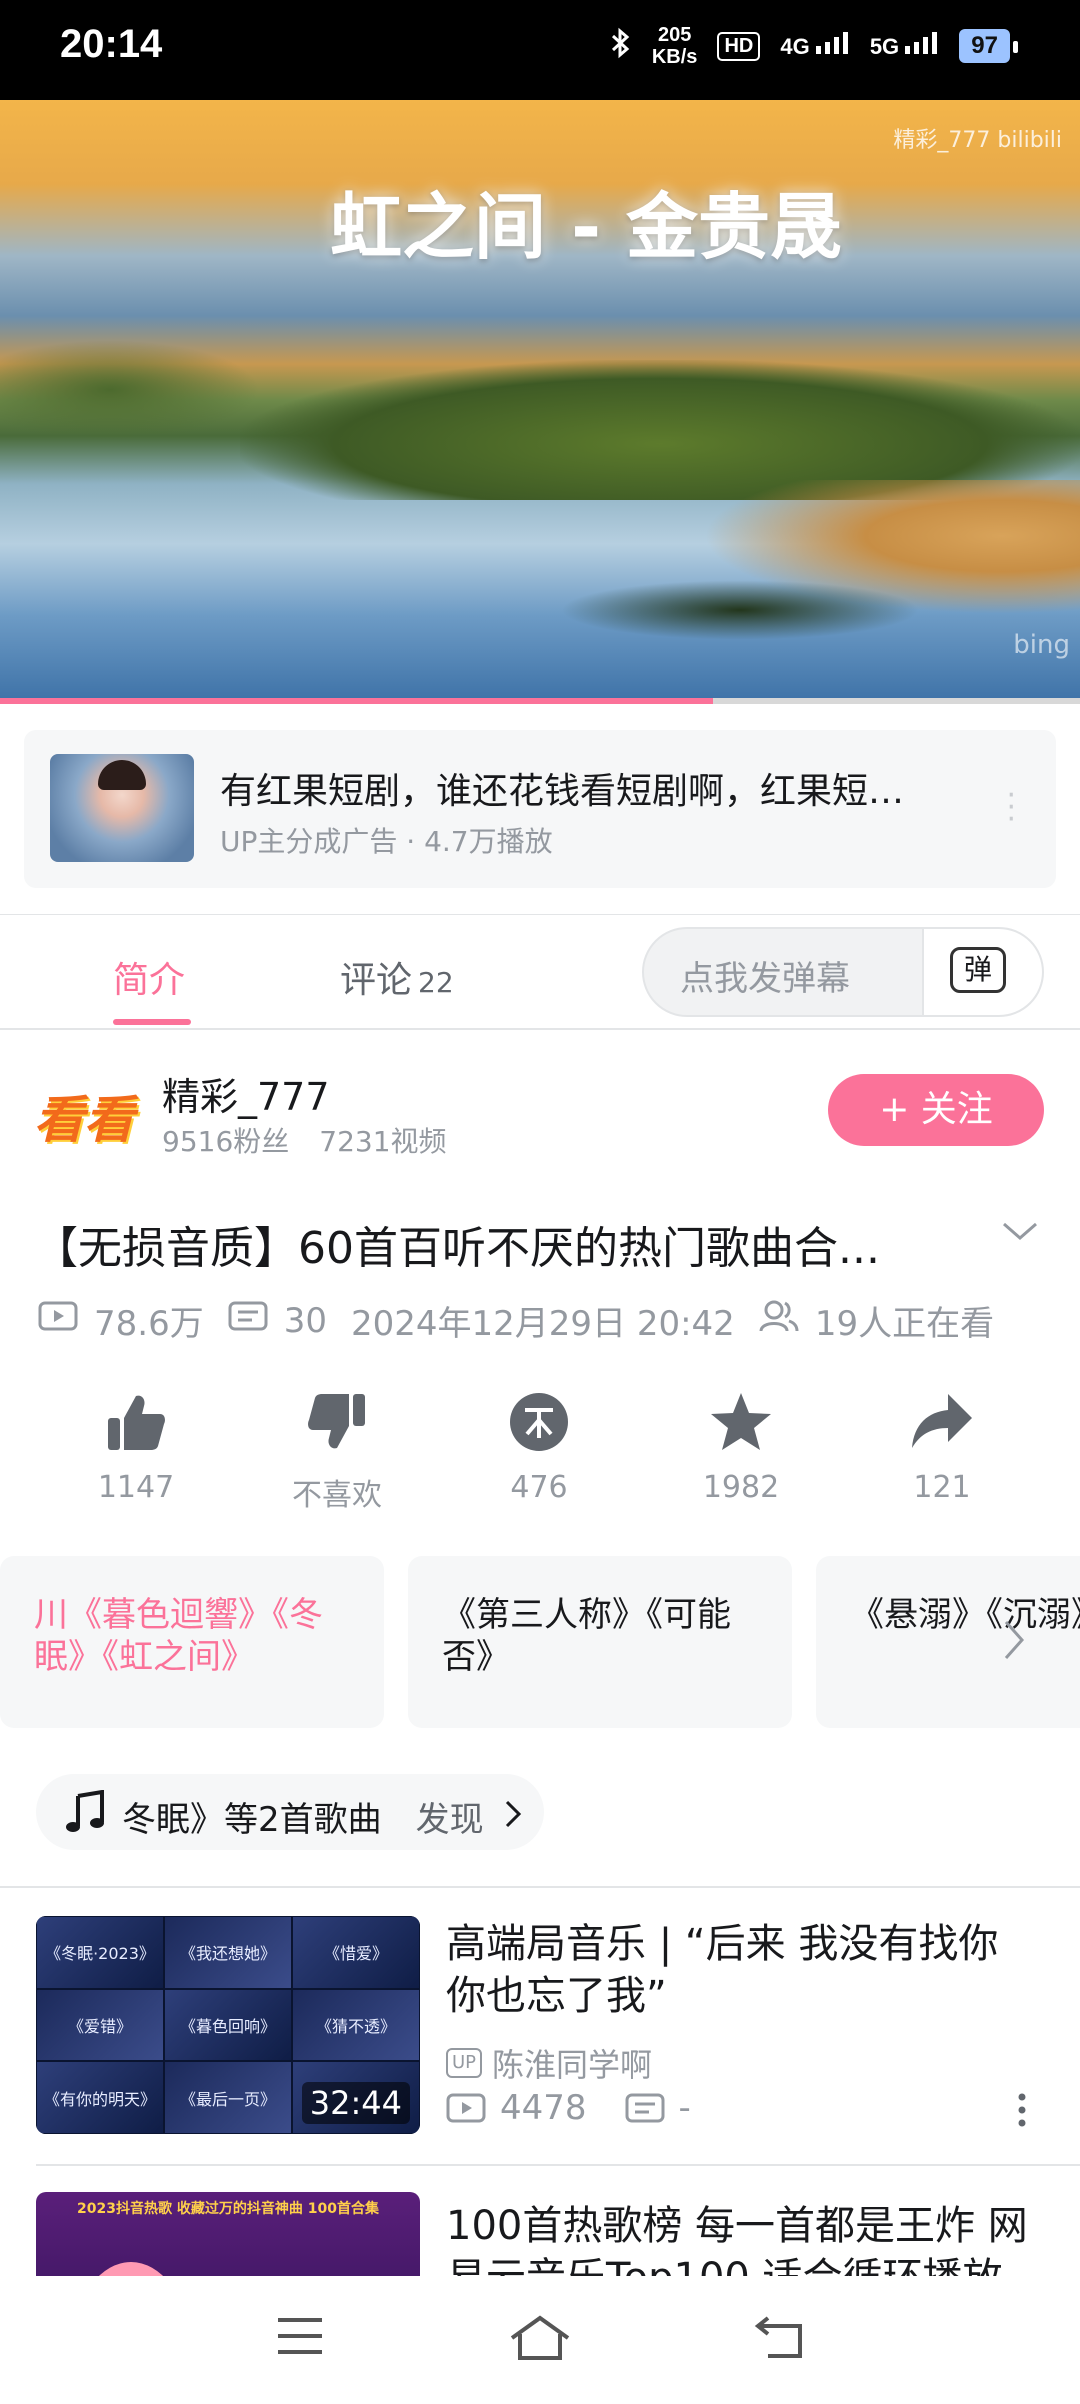  What do you see at coordinates (383, 1141) in the screenshot?
I see `uploader-videos: 7231视频` at bounding box center [383, 1141].